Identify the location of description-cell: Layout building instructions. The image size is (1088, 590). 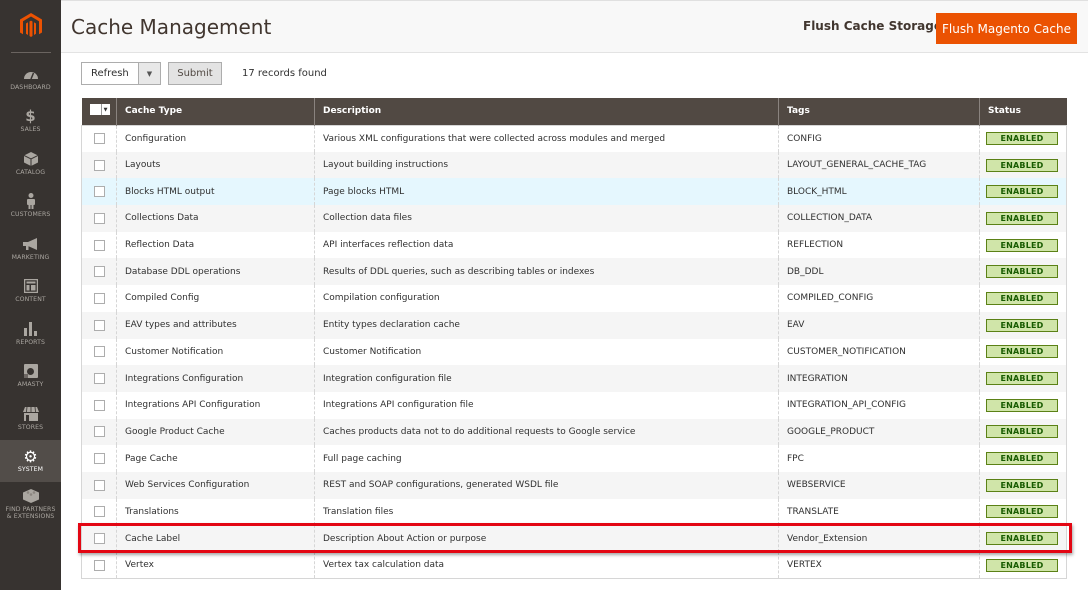
(546, 165).